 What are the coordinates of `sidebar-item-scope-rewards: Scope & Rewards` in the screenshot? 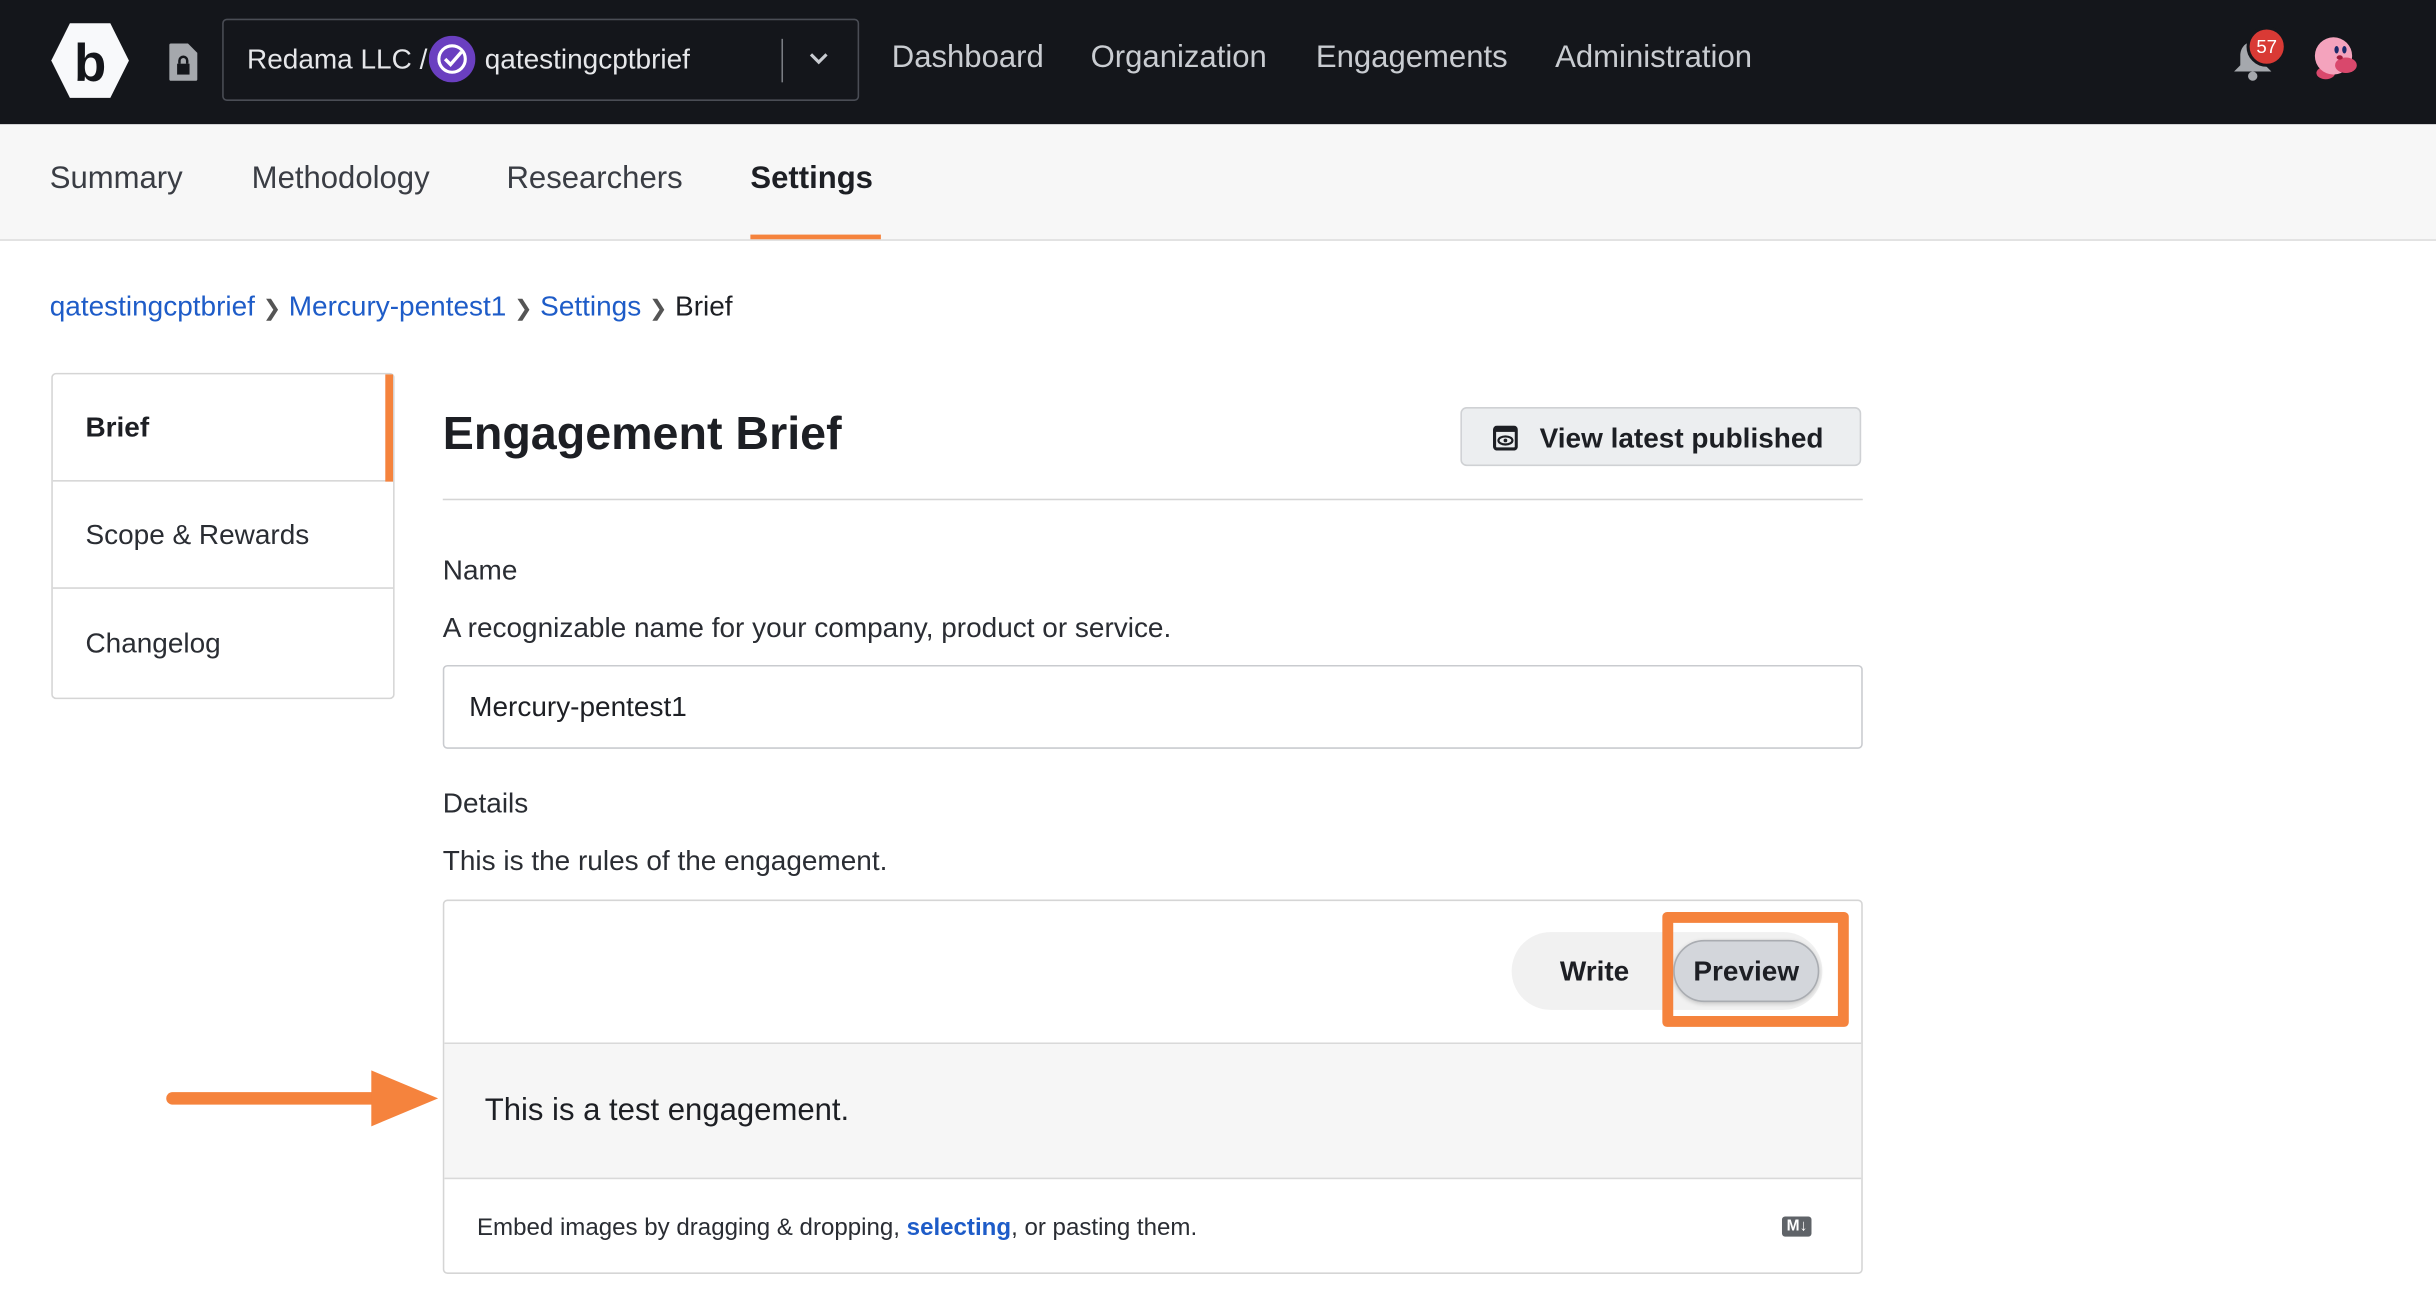 It's located at (223, 535).